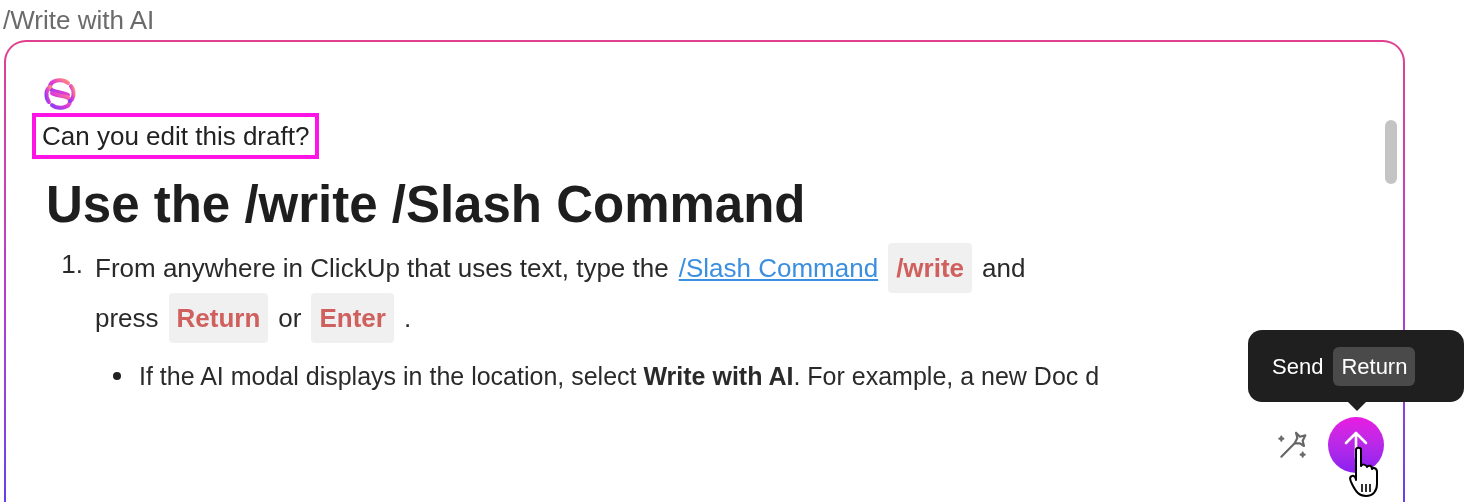  I want to click on body-text: From anywhere in ClickUp that uses text, type the, so click(382, 268).